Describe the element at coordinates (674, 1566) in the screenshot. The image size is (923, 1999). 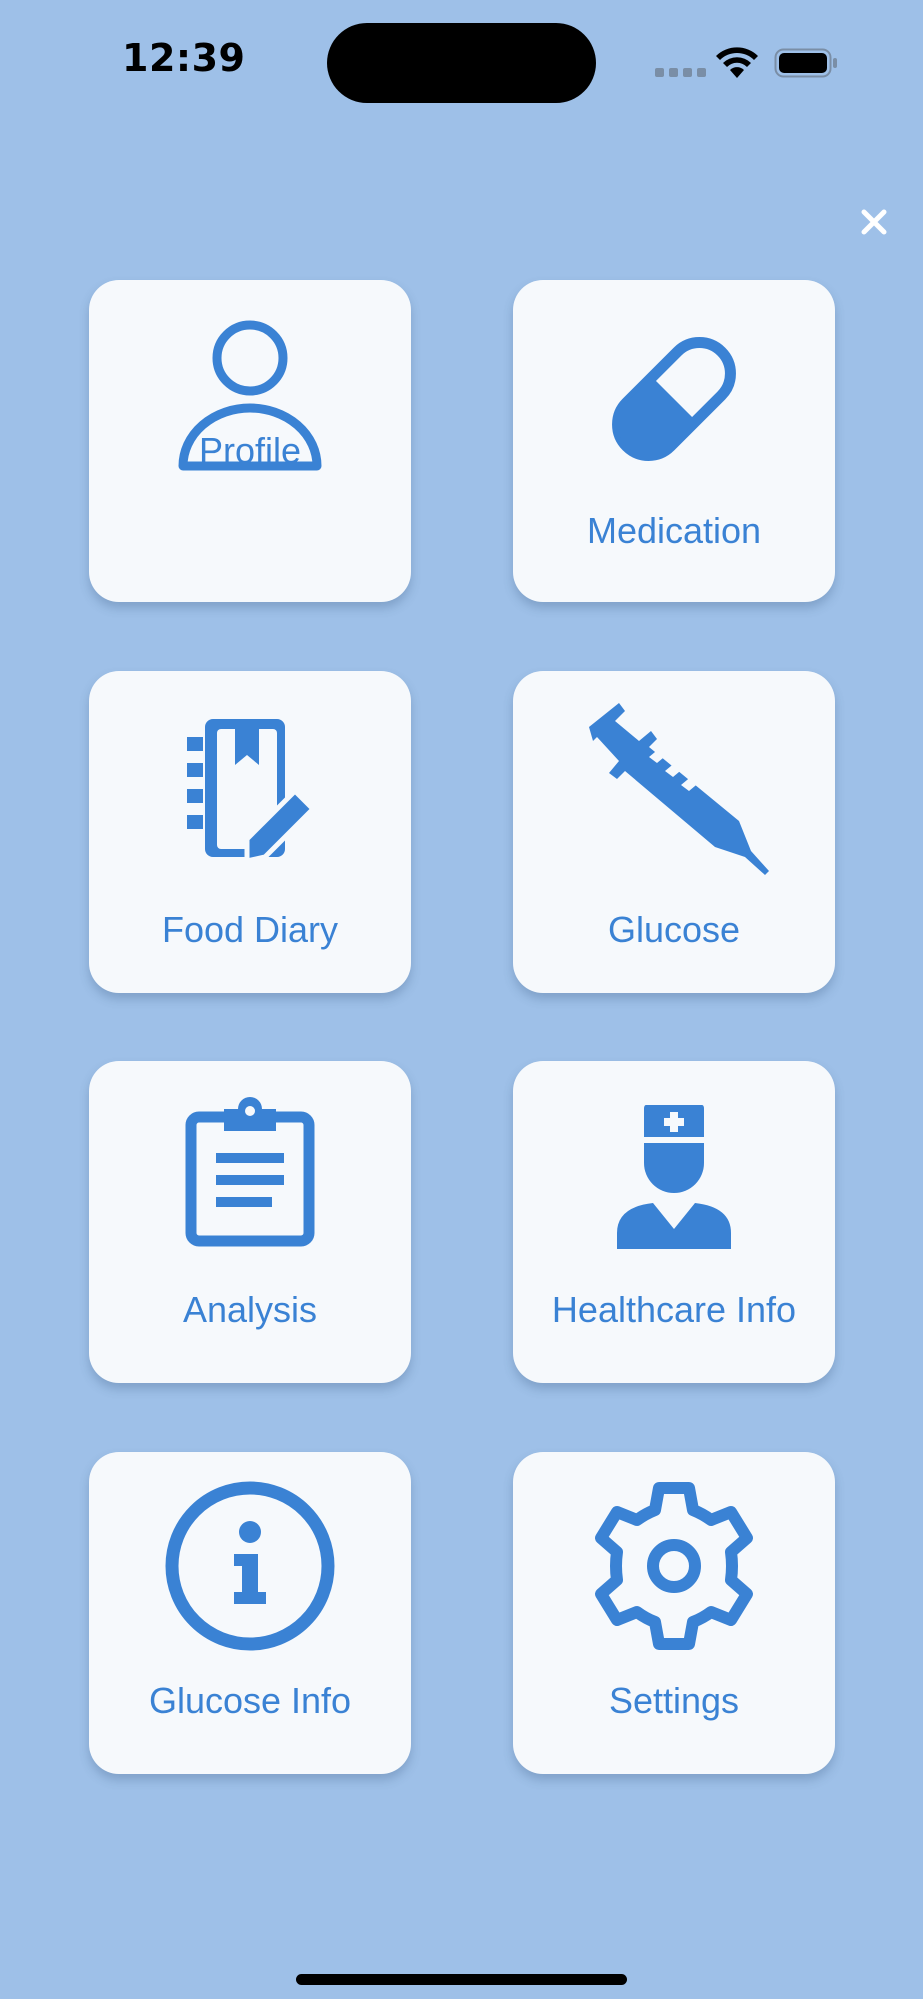
I see `gear-icon` at that location.